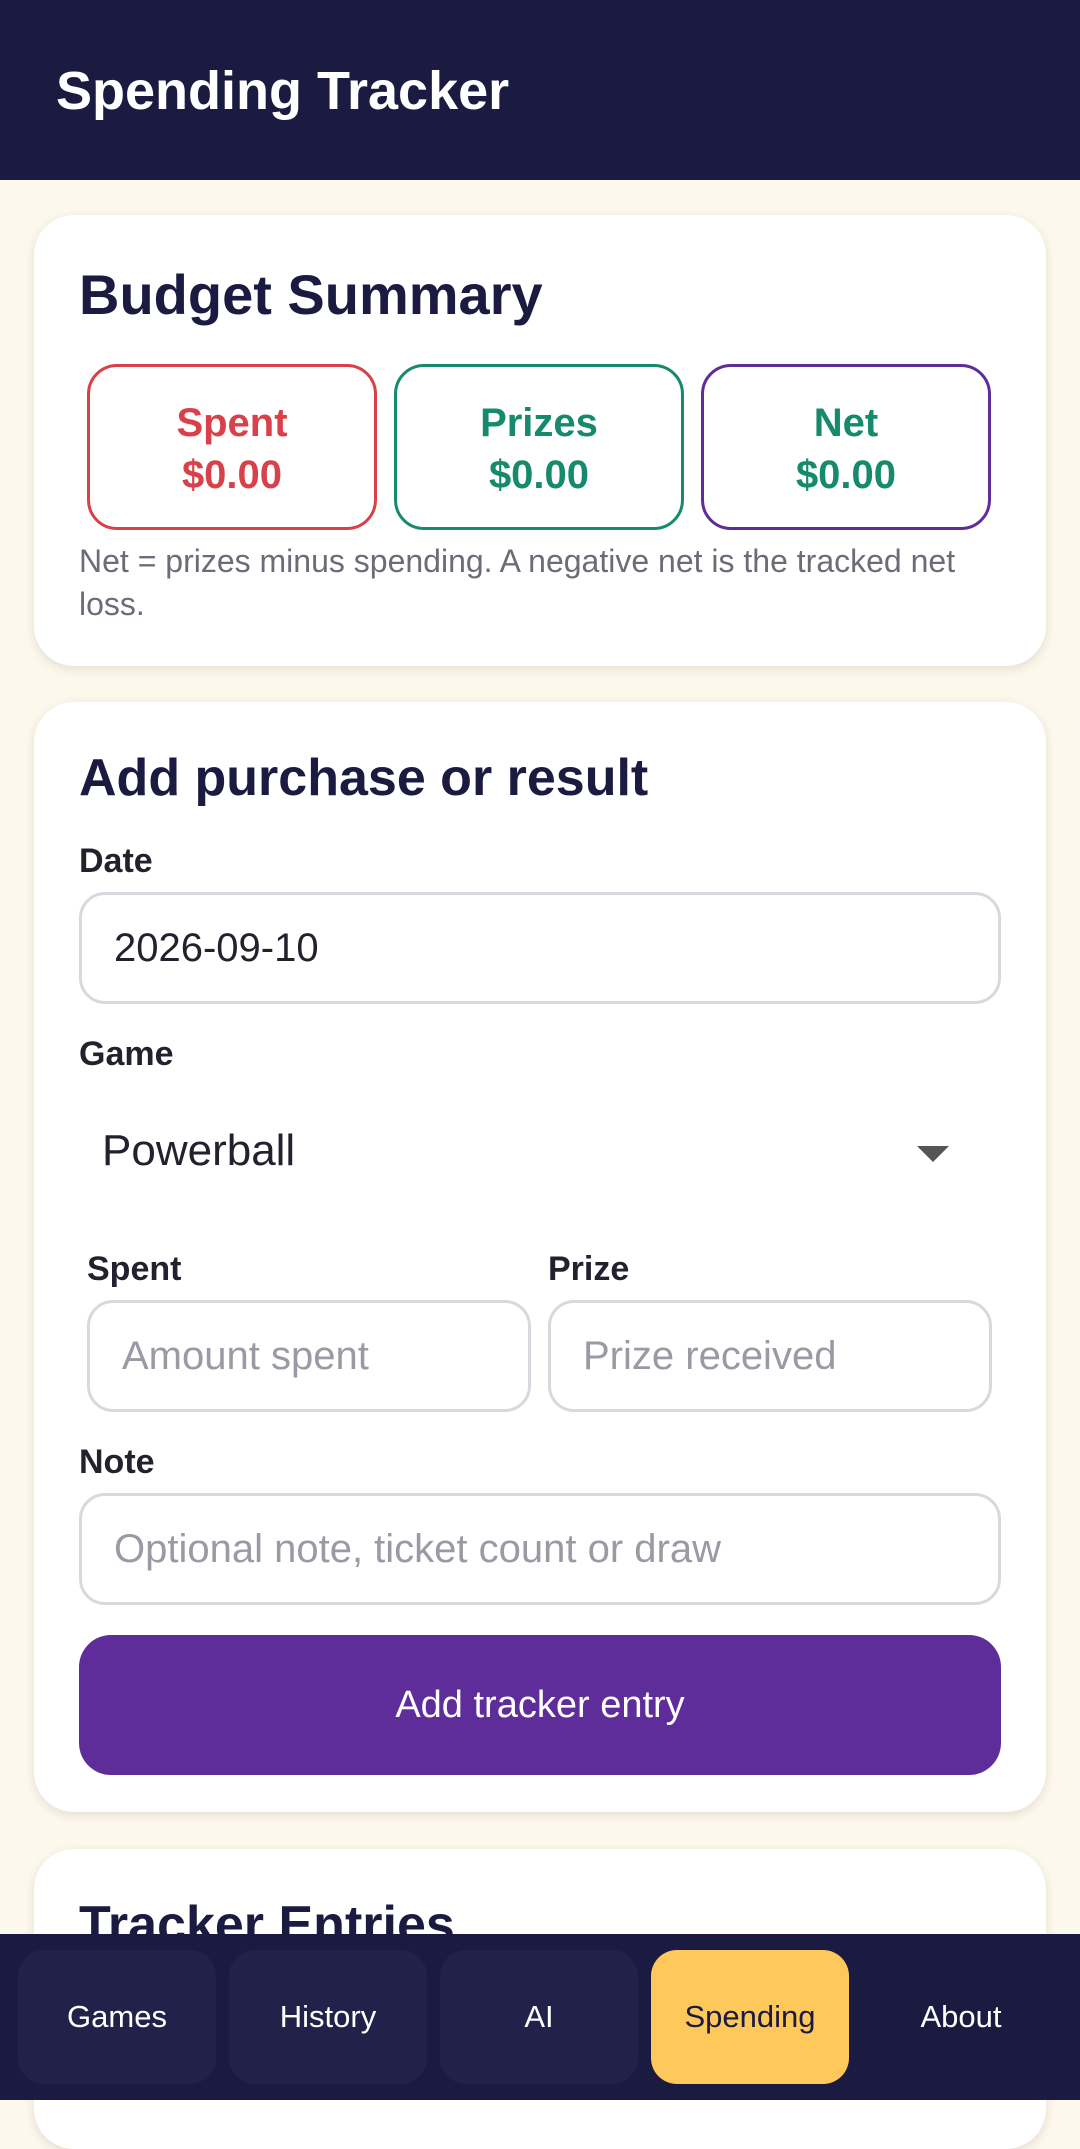  I want to click on nav-tab-ai: AI, so click(539, 2017).